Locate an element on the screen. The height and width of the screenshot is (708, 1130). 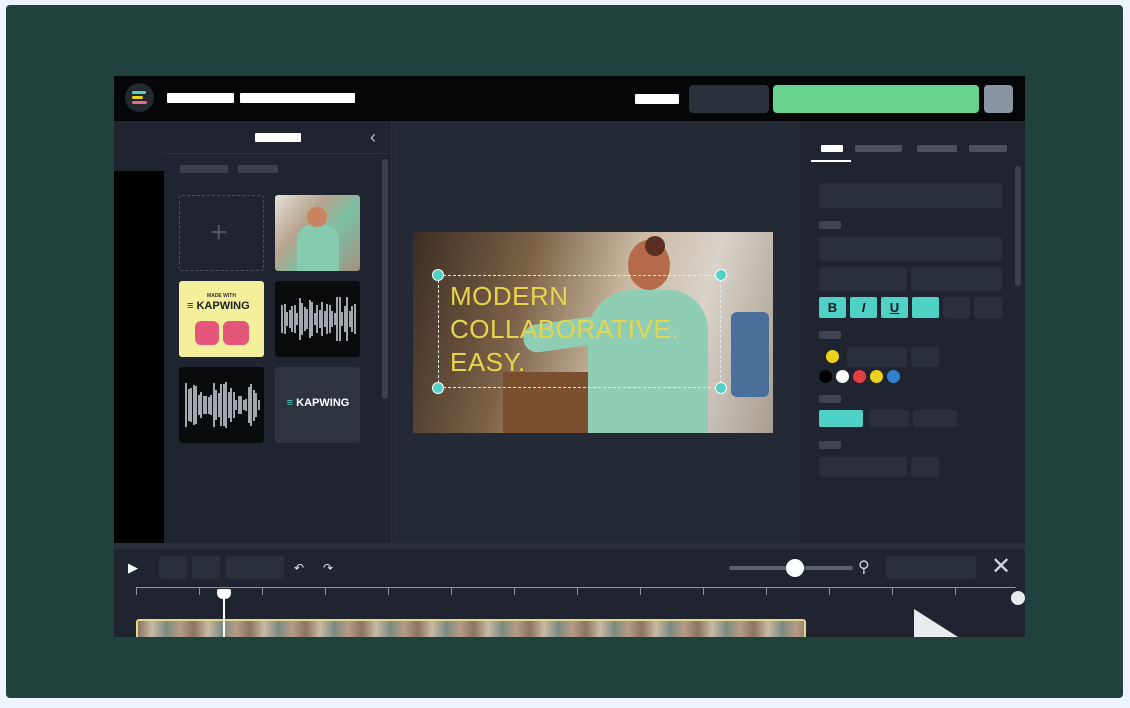
text-input is located at coordinates (910, 195).